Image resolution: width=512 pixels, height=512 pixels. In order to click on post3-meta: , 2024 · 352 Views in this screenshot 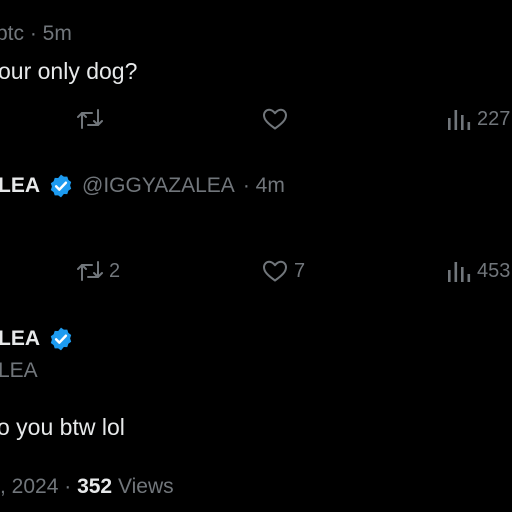, I will do `click(87, 487)`.